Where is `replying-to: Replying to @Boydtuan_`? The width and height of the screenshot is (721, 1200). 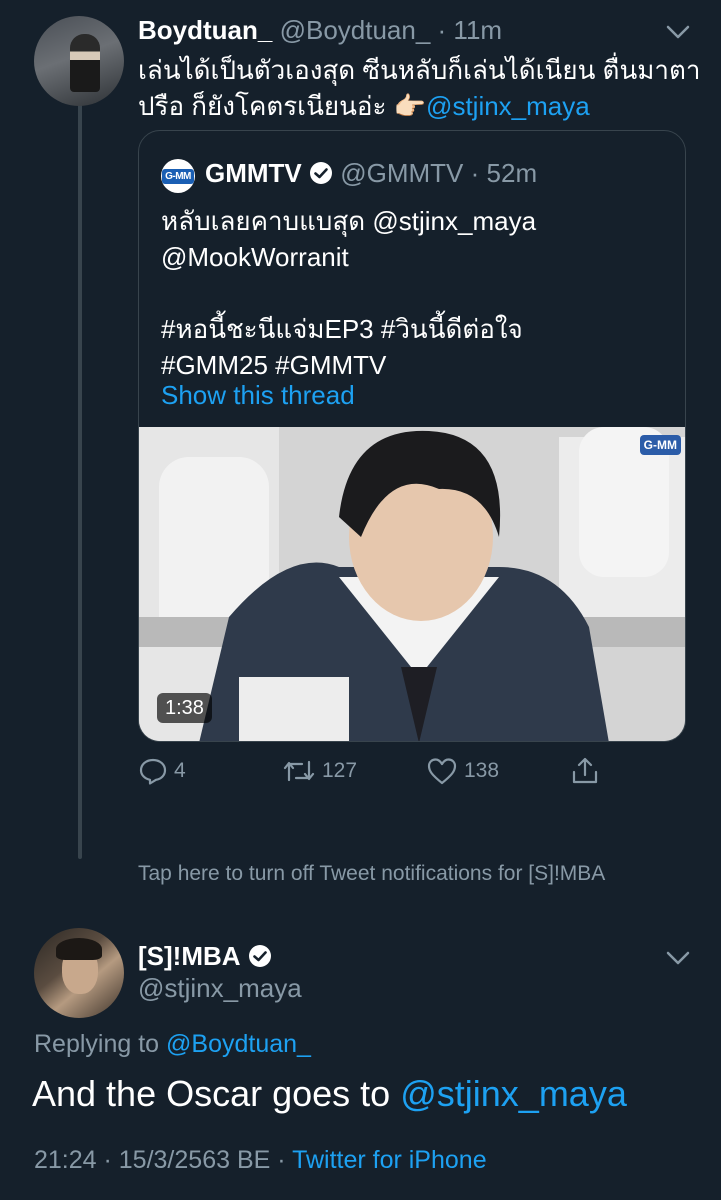
replying-to: Replying to @Boydtuan_ is located at coordinates (172, 1044).